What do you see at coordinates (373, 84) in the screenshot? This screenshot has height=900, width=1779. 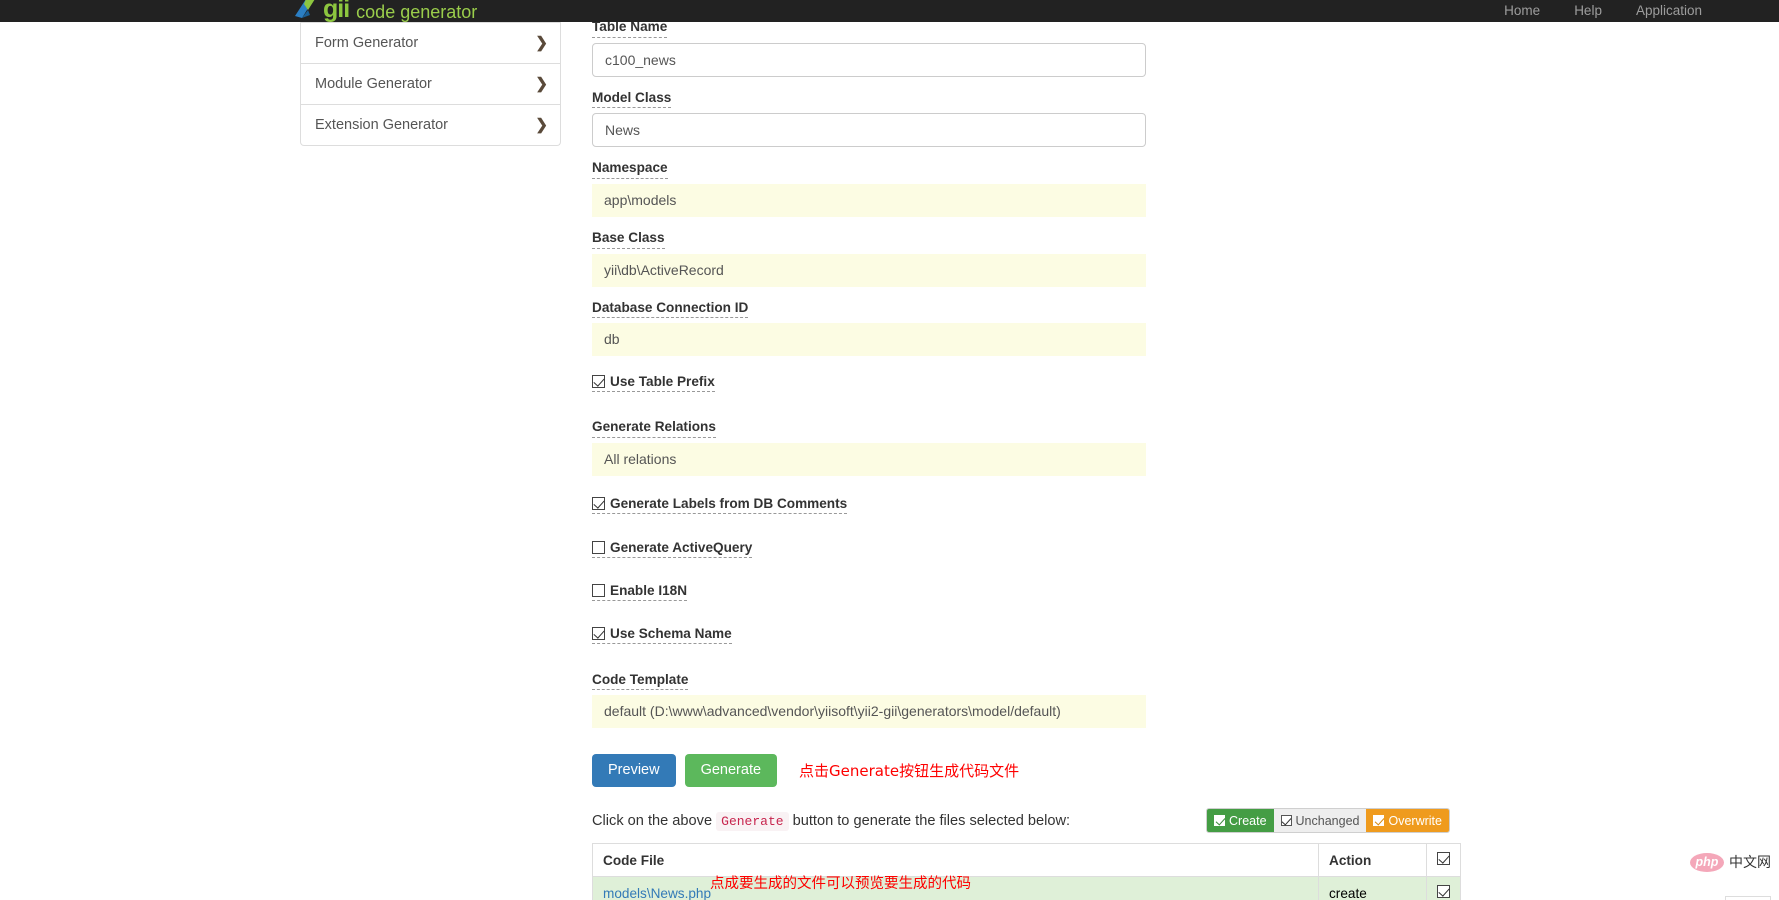 I see `sidebar-item-label: Module Generator` at bounding box center [373, 84].